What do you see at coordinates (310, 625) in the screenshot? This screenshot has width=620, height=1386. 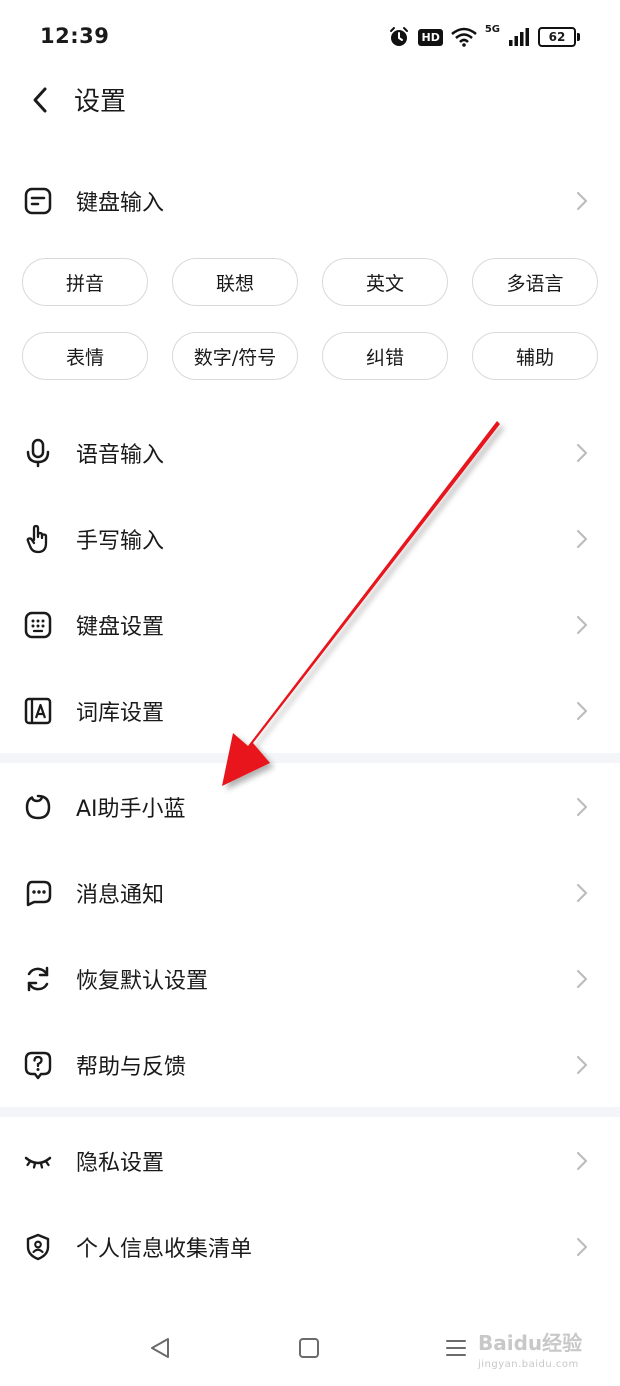 I see `keyboard-settings-row: 键盘设置` at bounding box center [310, 625].